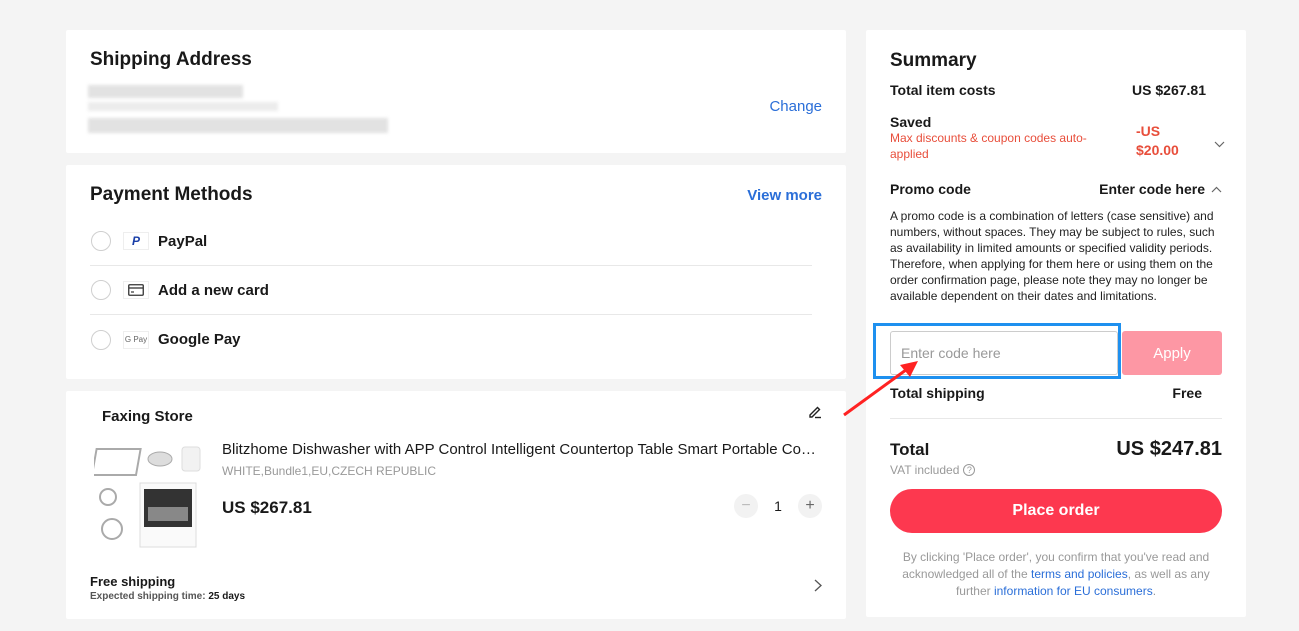  What do you see at coordinates (1157, 140) in the screenshot?
I see `saved-value: -US $20.00` at bounding box center [1157, 140].